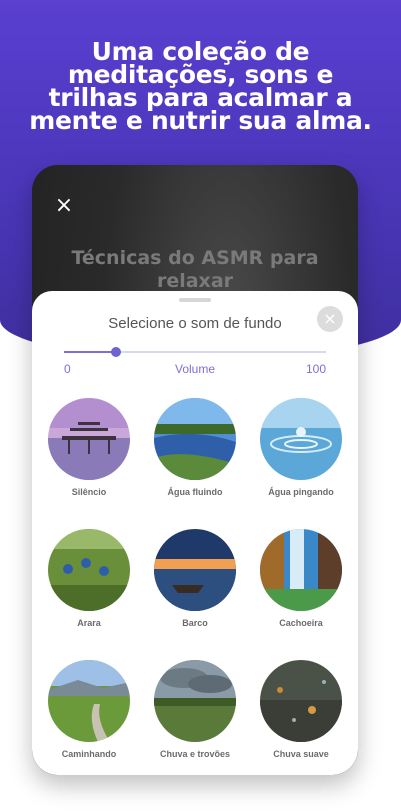 This screenshot has width=401, height=811. Describe the element at coordinates (301, 439) in the screenshot. I see `water-drop-image` at that location.